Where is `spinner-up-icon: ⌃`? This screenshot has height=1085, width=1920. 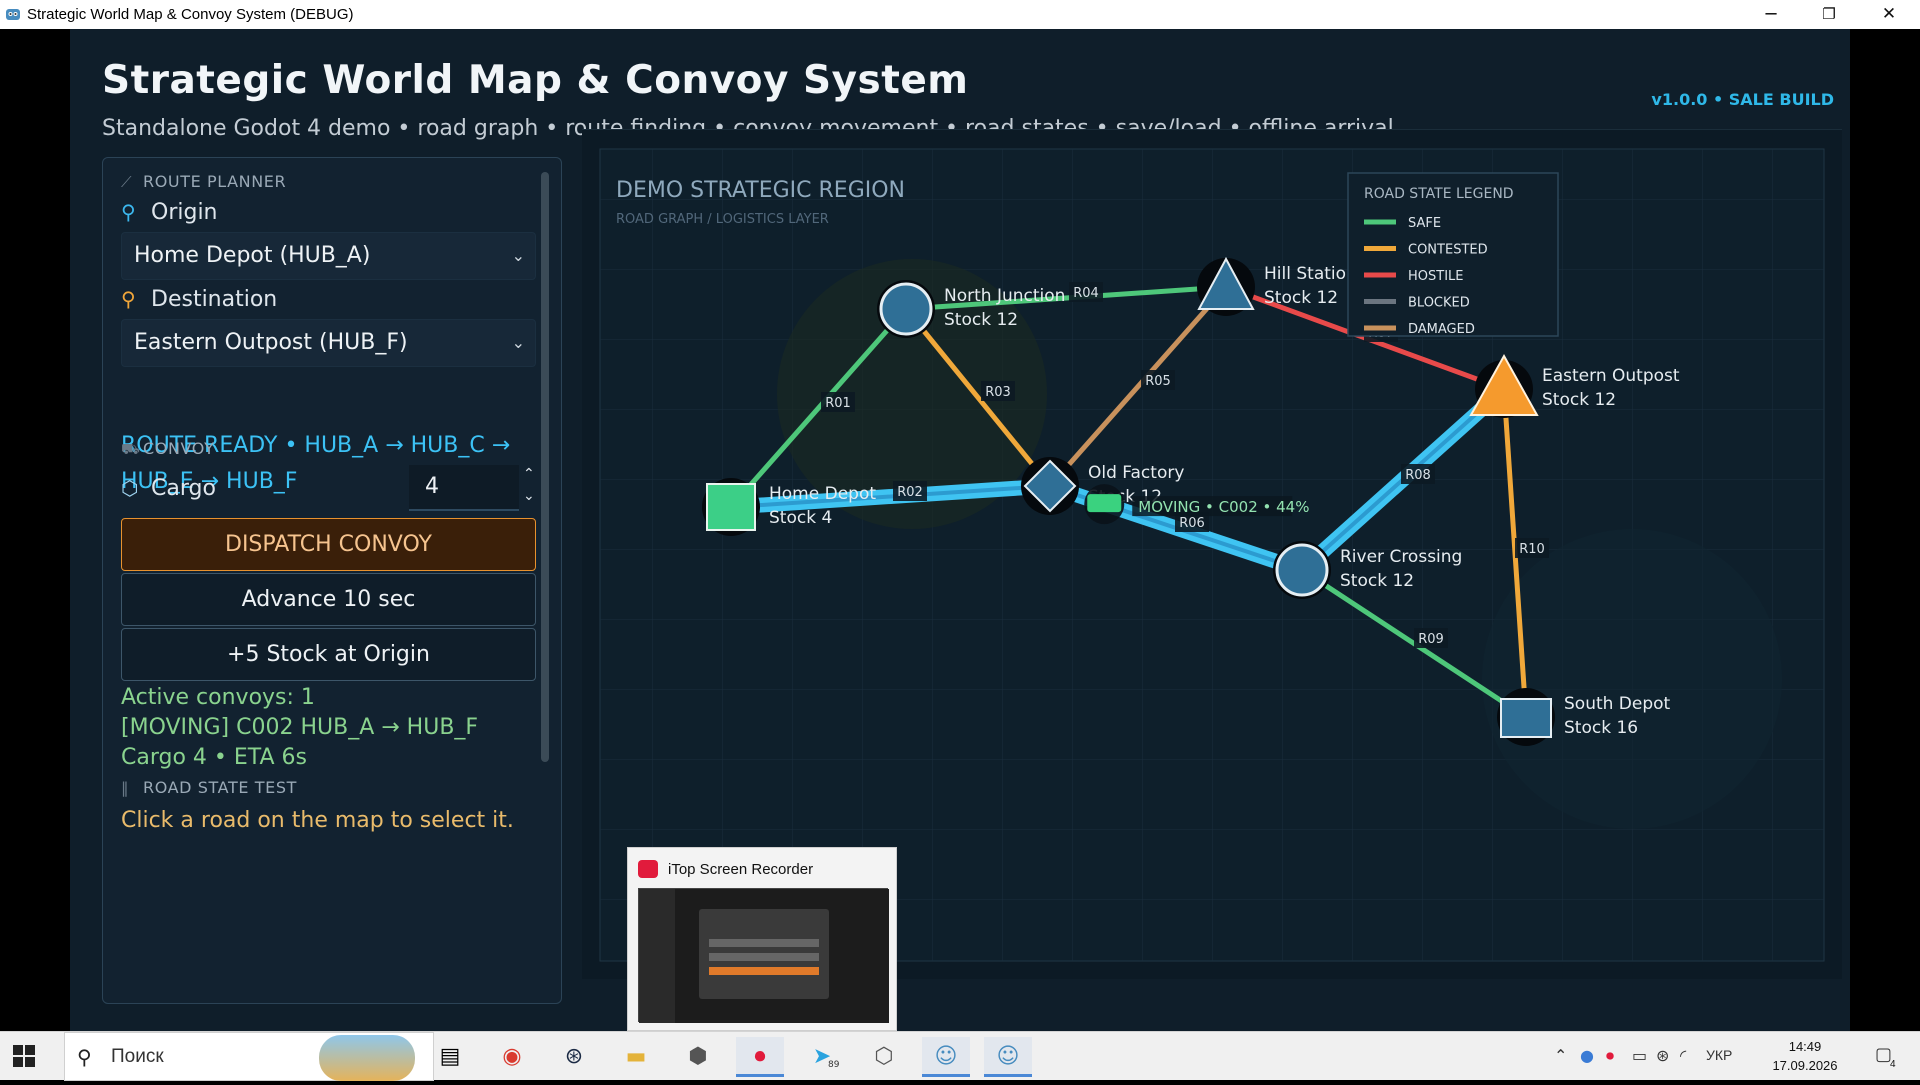 spinner-up-icon: ⌃ is located at coordinates (529, 474).